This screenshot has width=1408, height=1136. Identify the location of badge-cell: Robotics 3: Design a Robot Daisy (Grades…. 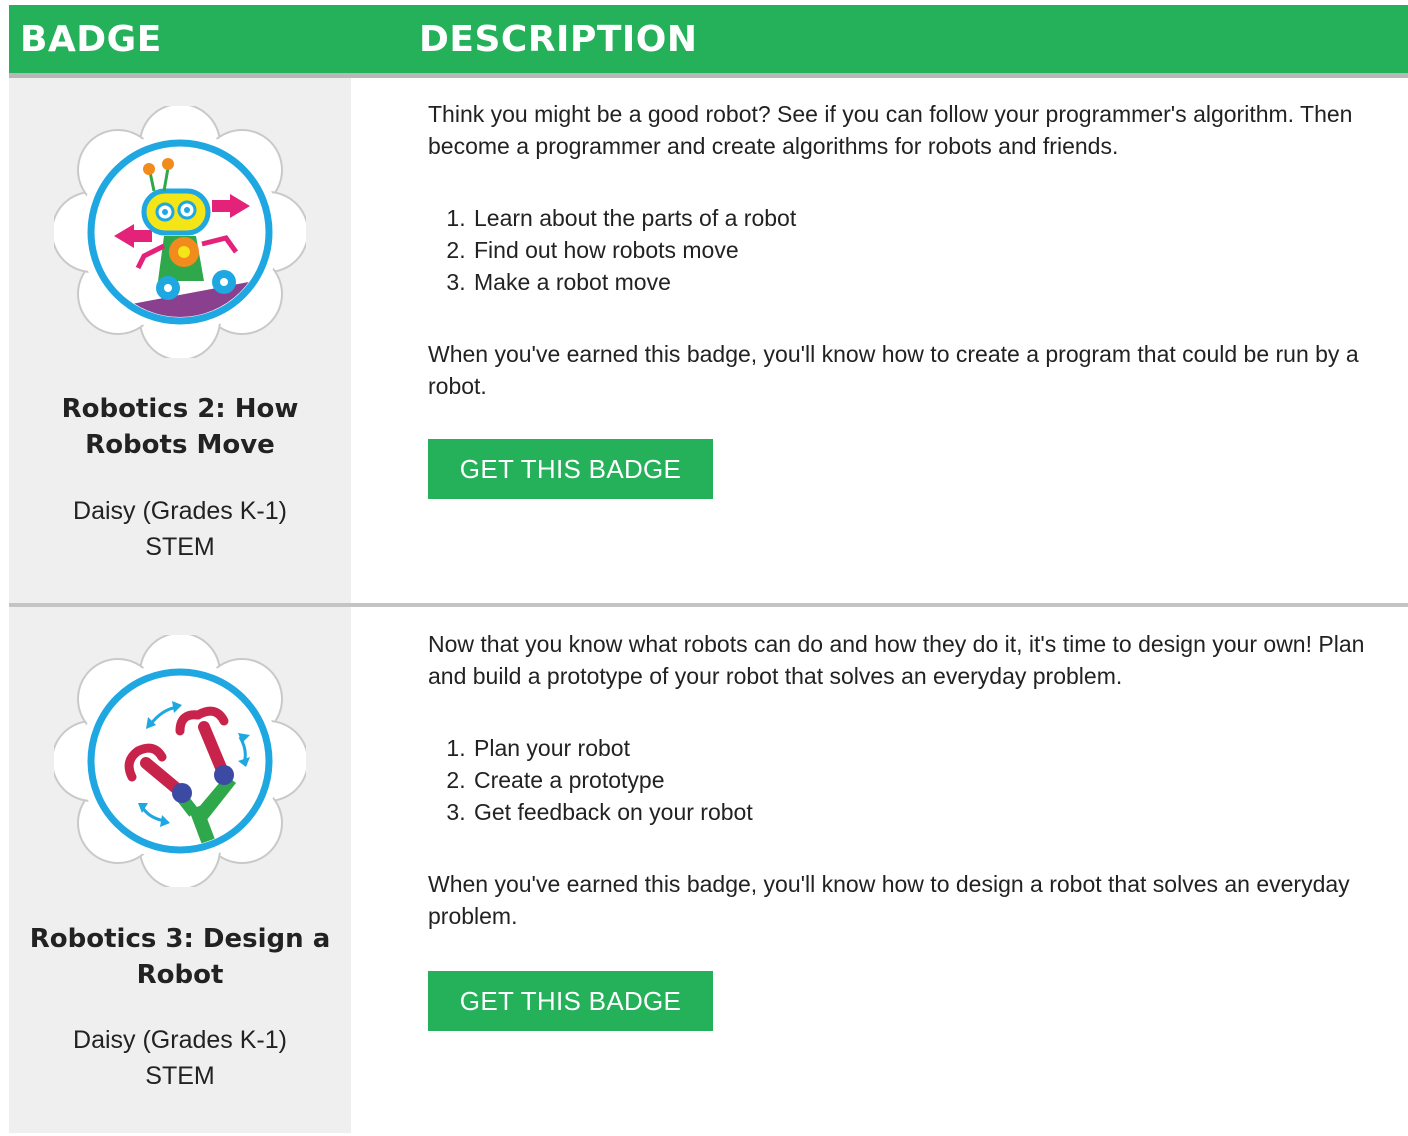
(180, 870).